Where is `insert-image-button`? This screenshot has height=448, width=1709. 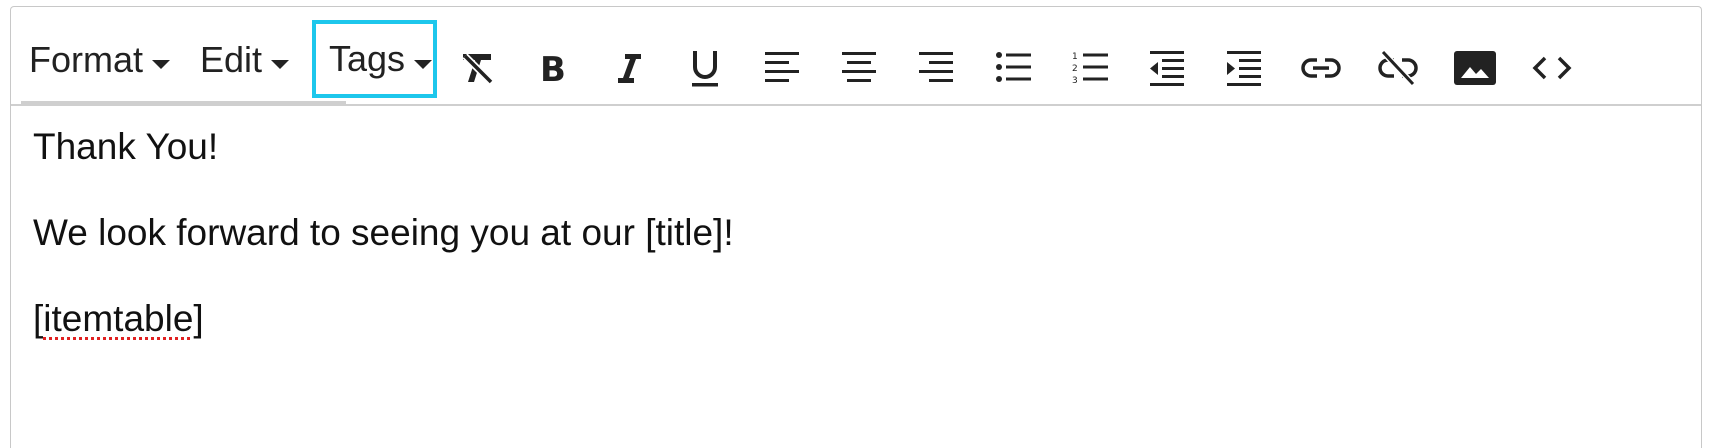
insert-image-button is located at coordinates (1475, 68).